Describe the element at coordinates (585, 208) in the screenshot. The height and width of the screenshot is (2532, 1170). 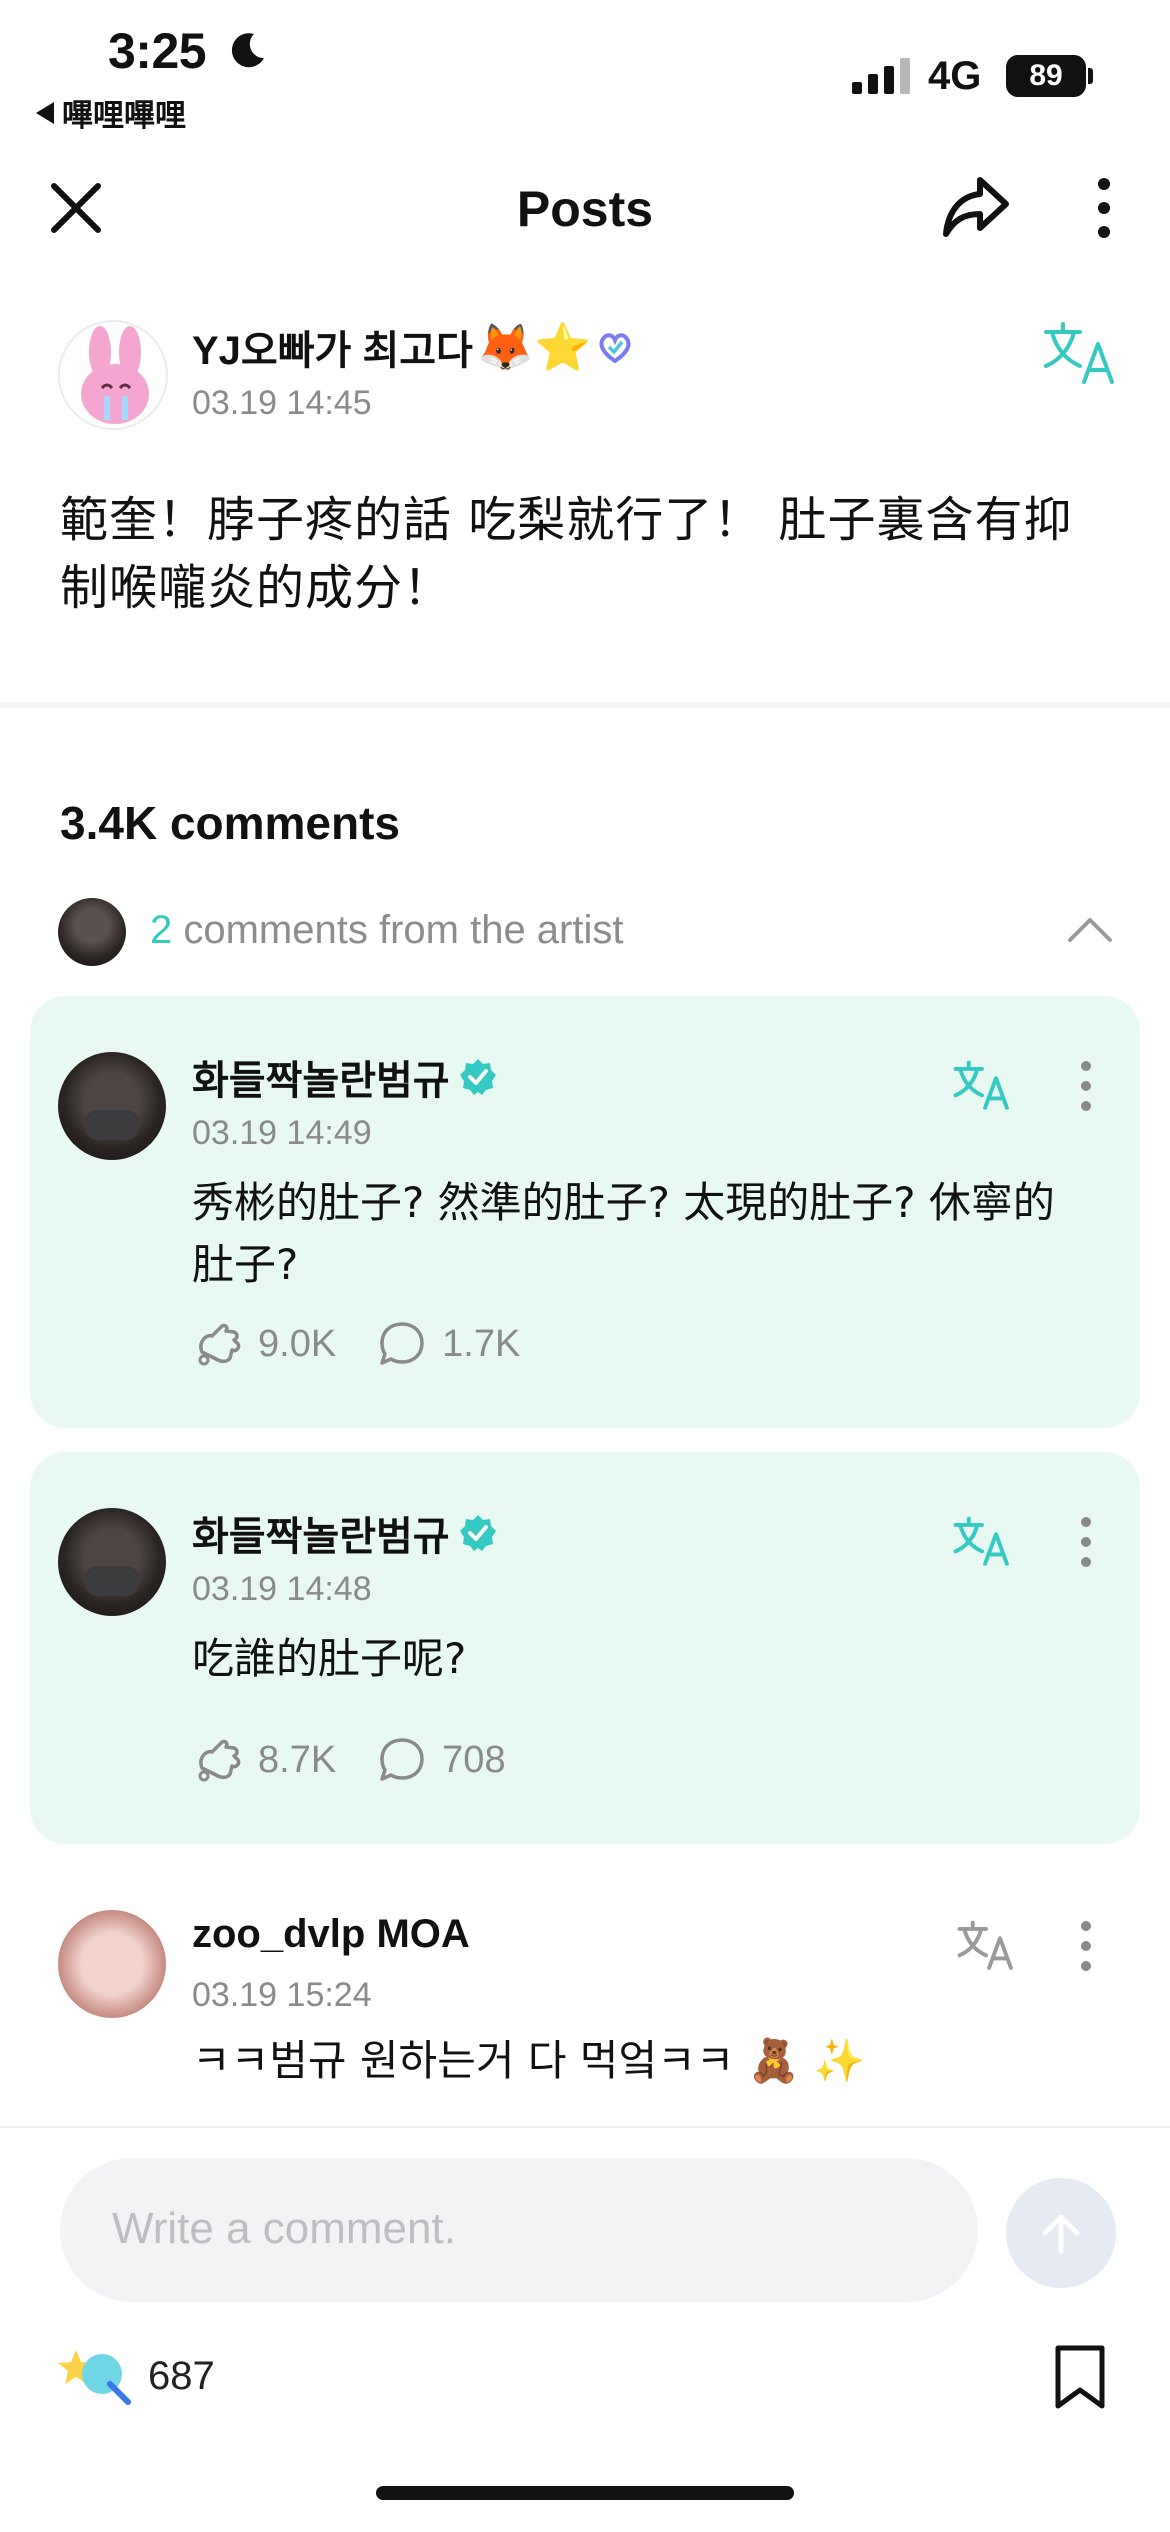
I see `top-nav-bar: Posts` at that location.